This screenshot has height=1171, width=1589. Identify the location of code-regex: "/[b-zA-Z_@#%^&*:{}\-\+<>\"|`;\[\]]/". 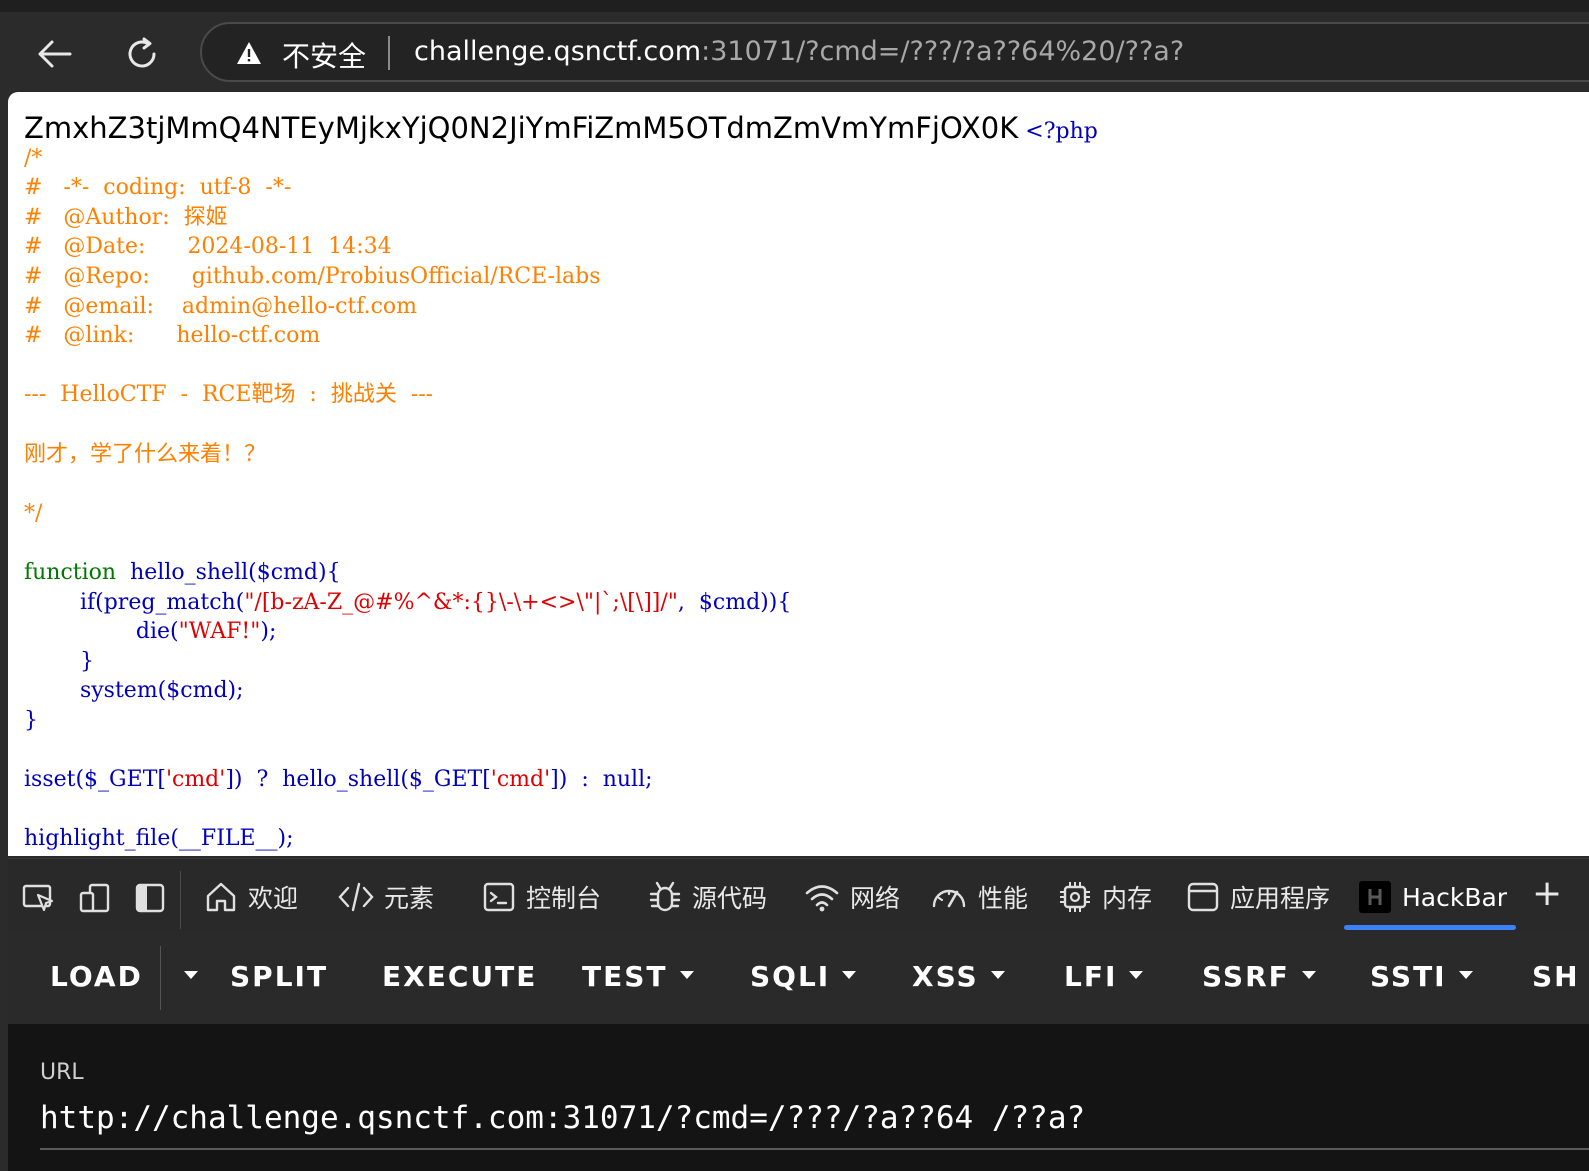
(461, 602).